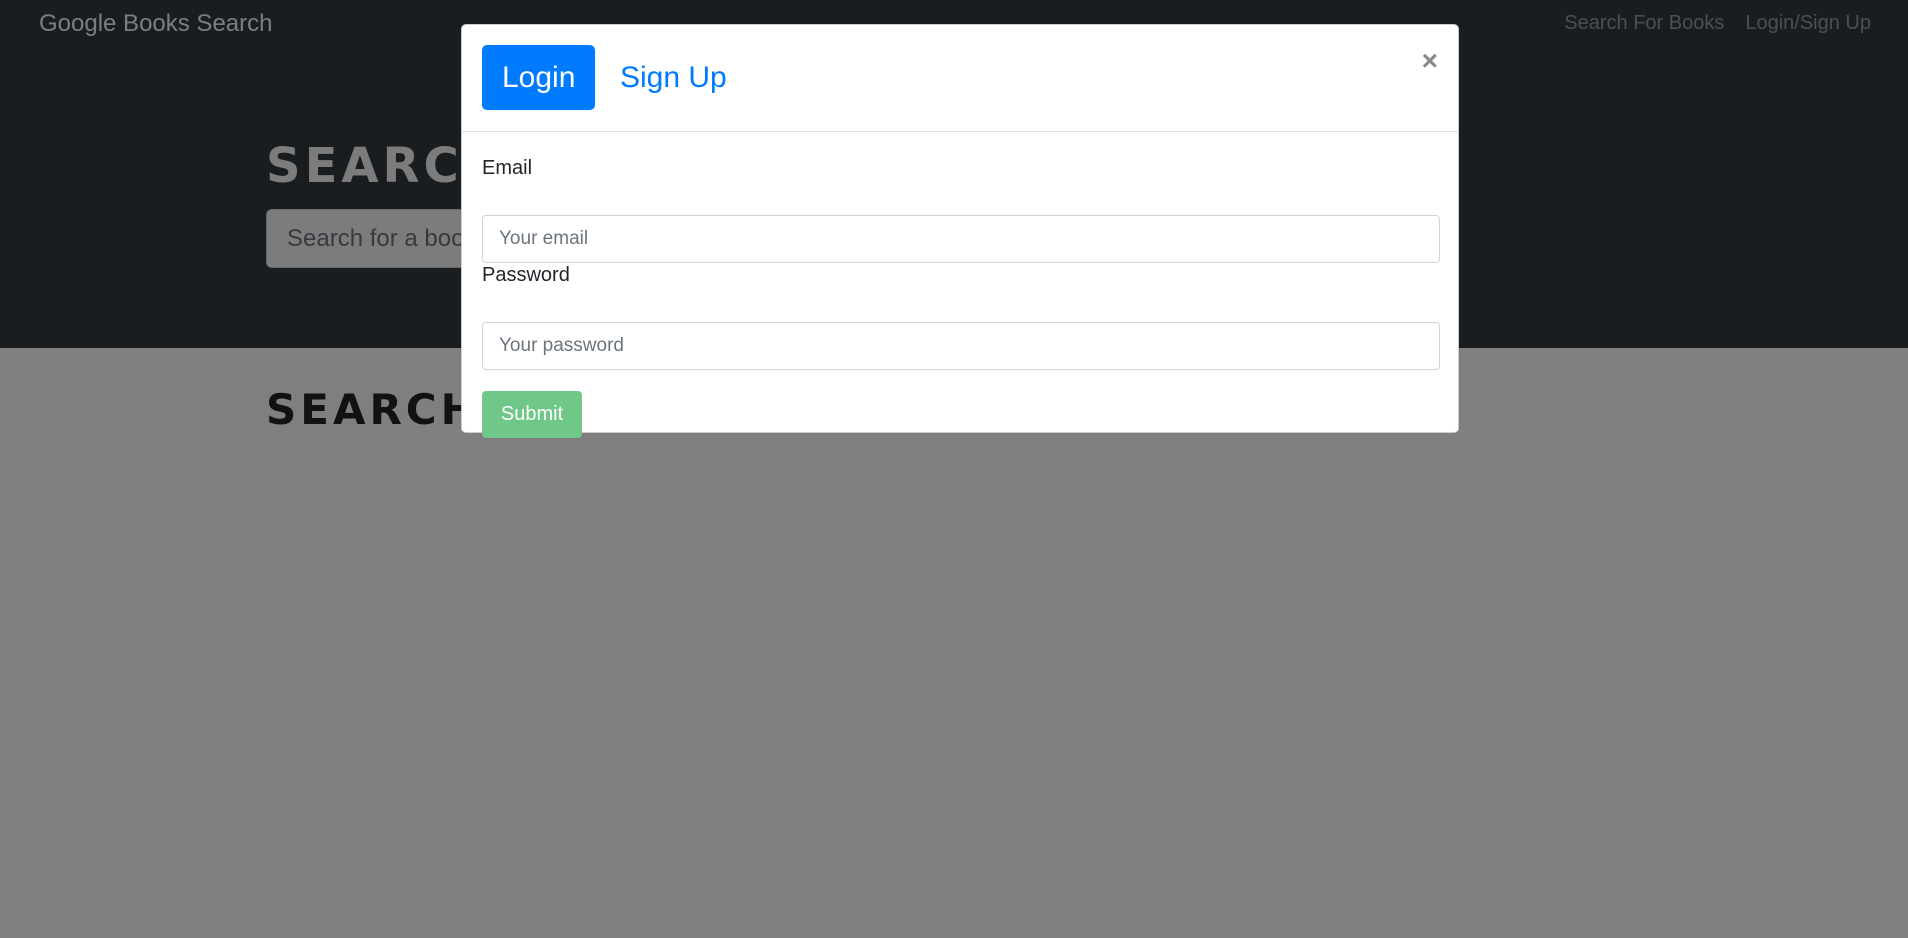 The width and height of the screenshot is (1908, 938). Describe the element at coordinates (673, 77) in the screenshot. I see `tab-signup: Sign Up` at that location.